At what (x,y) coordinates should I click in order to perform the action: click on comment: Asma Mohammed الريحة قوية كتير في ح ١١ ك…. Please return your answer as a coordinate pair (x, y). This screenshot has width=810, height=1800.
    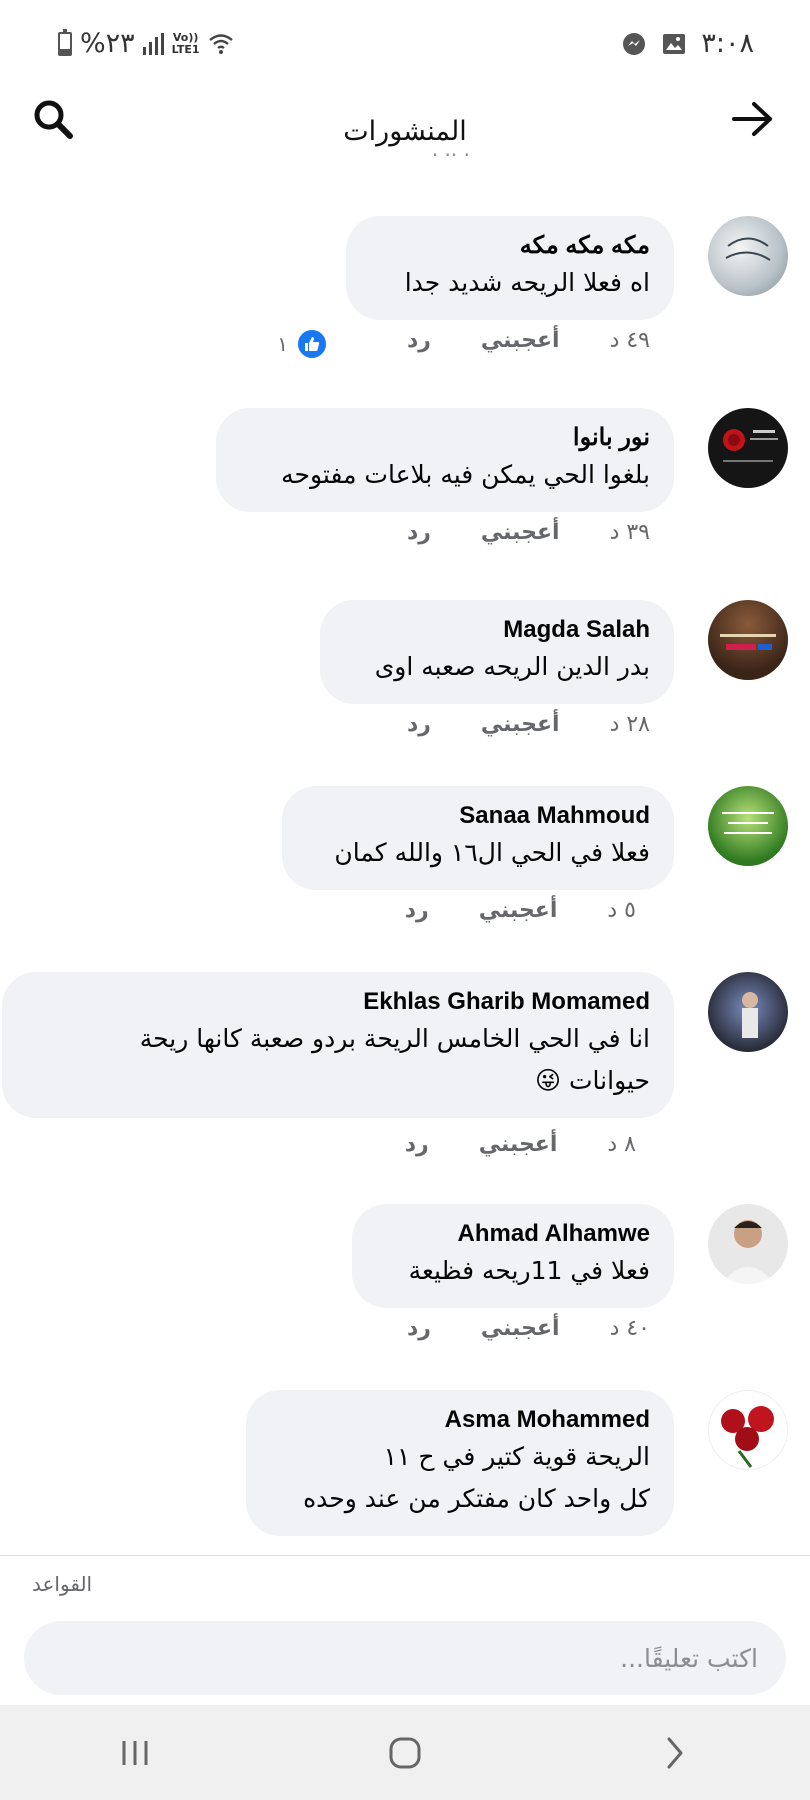
    Looking at the image, I should click on (394, 1472).